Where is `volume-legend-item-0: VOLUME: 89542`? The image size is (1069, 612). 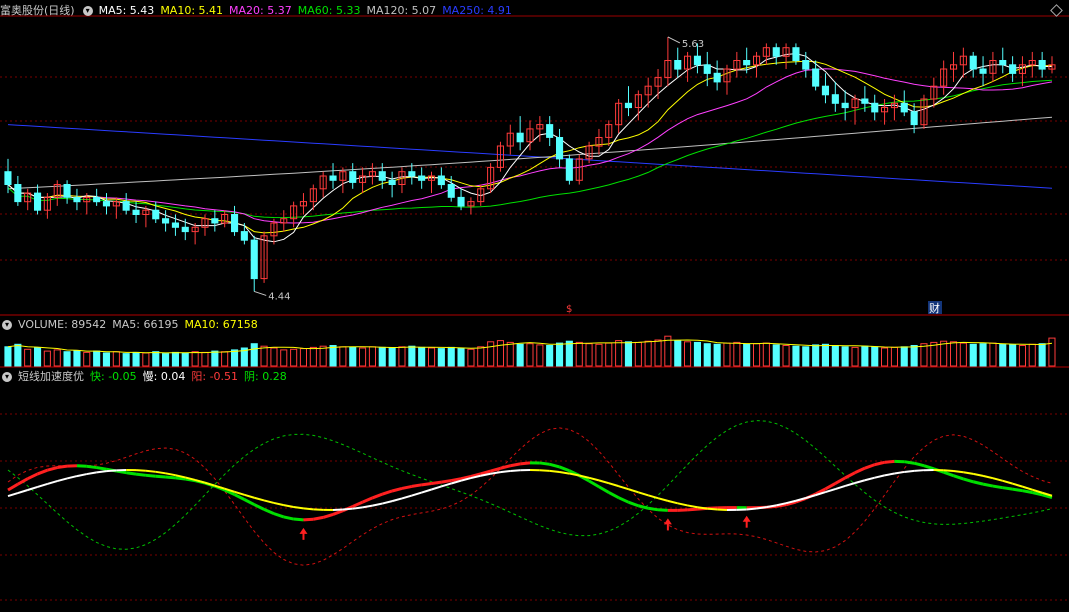 volume-legend-item-0: VOLUME: 89542 is located at coordinates (62, 324).